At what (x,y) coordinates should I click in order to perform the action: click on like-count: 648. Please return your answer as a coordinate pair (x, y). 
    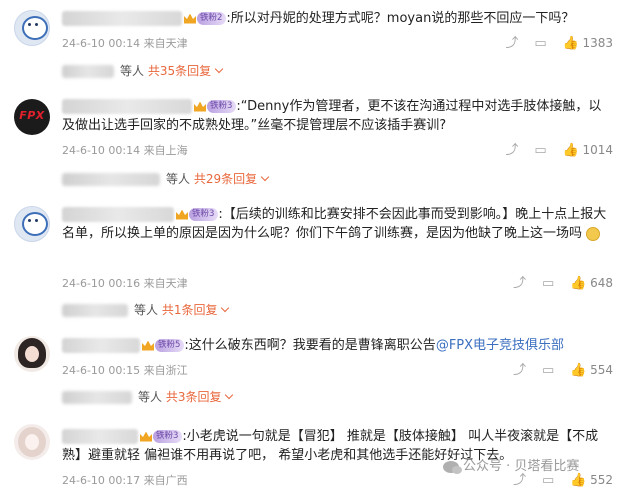
    Looking at the image, I should click on (601, 283).